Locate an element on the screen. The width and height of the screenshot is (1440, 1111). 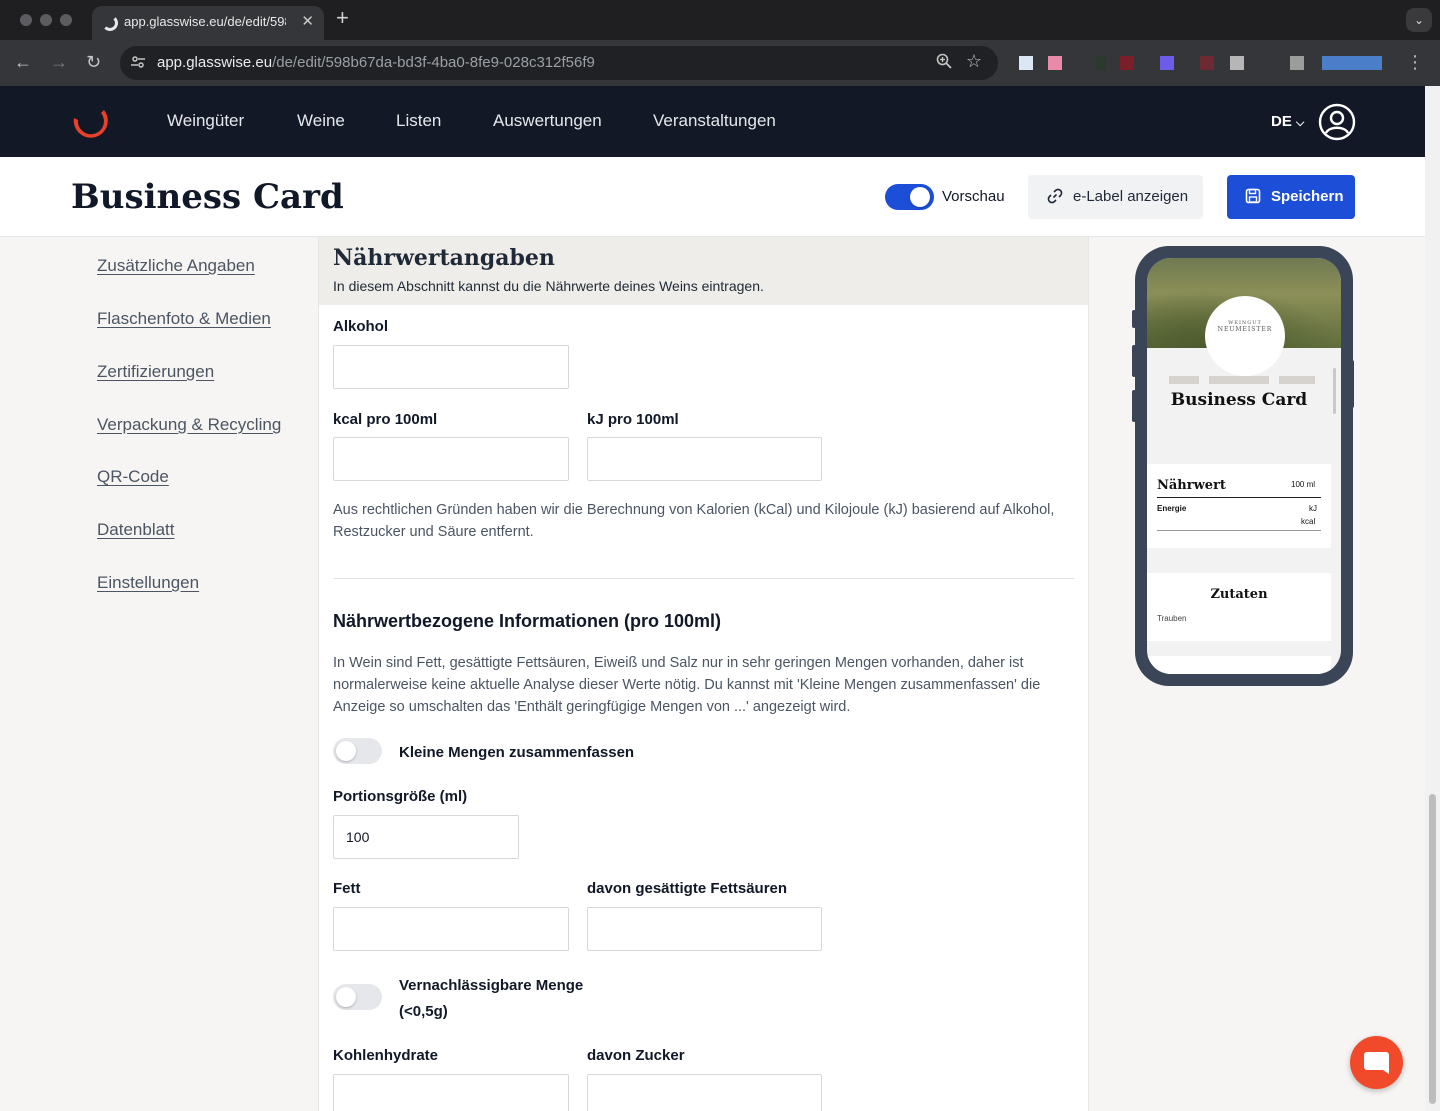
winery-logo: WEINGUT NEUMEISTER is located at coordinates (1245, 336).